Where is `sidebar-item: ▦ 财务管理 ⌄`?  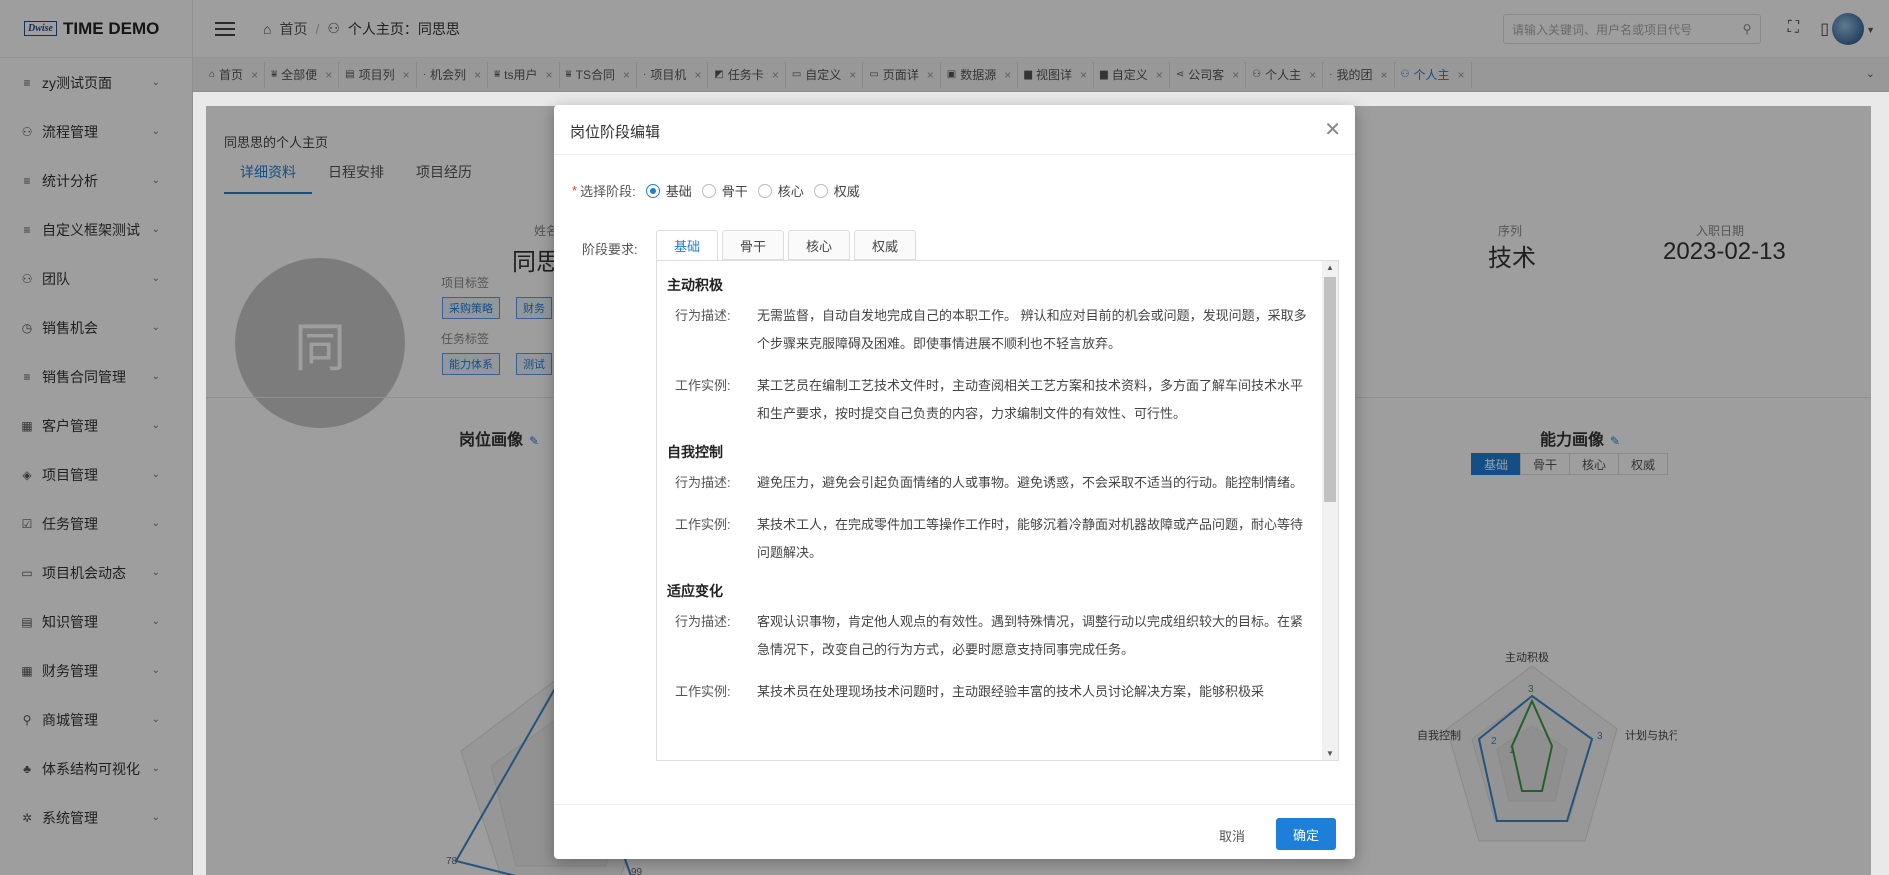 sidebar-item: ▦ 财务管理 ⌄ is located at coordinates (96, 670).